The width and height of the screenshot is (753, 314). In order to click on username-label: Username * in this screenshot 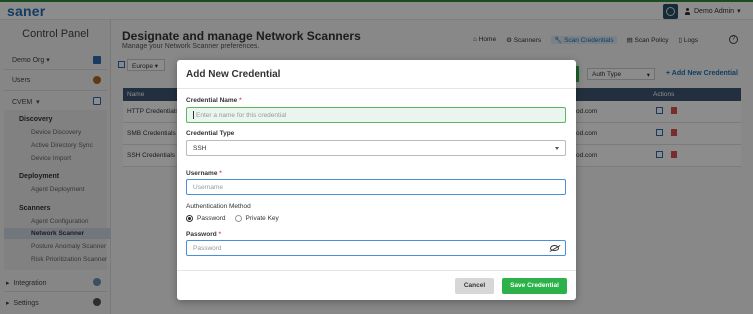, I will do `click(204, 173)`.